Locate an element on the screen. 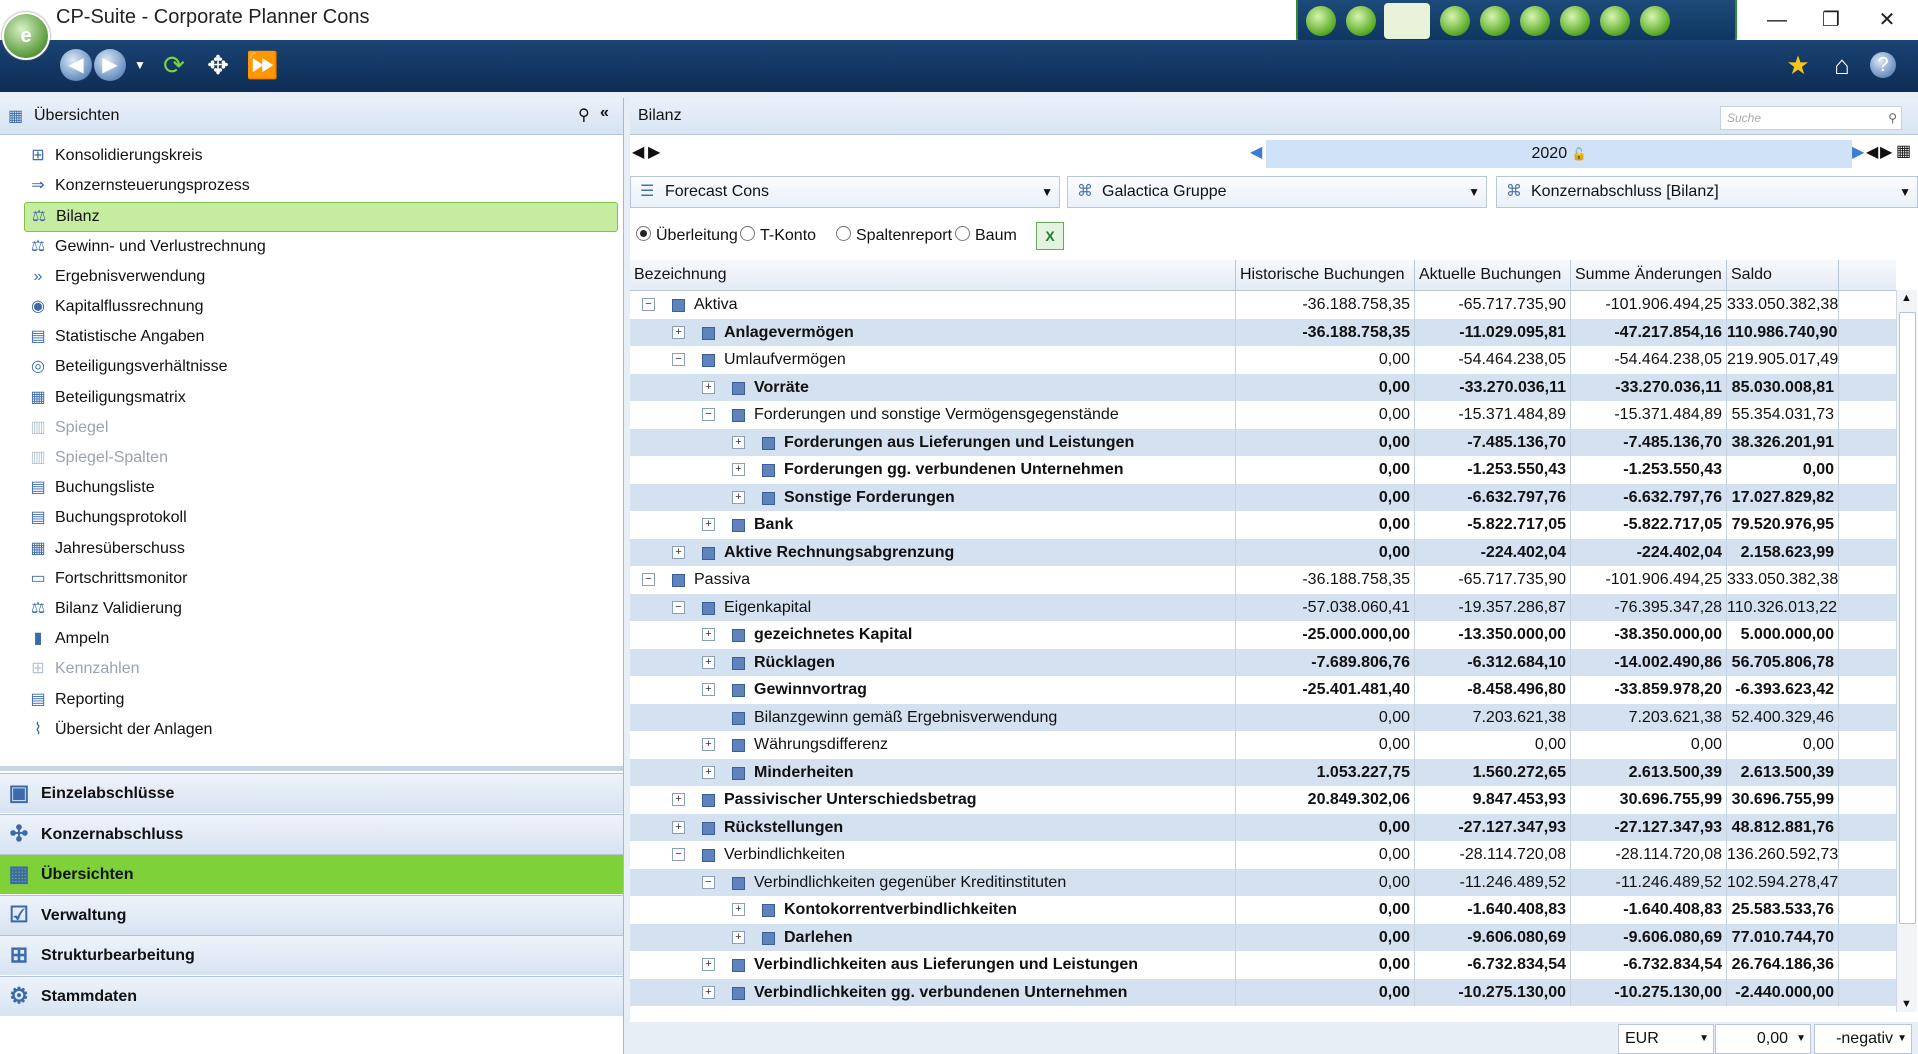 Image resolution: width=1918 pixels, height=1054 pixels. table-row: + Währungsdifferenz 0,00 0,00 0,00 0,00 is located at coordinates (1263, 745).